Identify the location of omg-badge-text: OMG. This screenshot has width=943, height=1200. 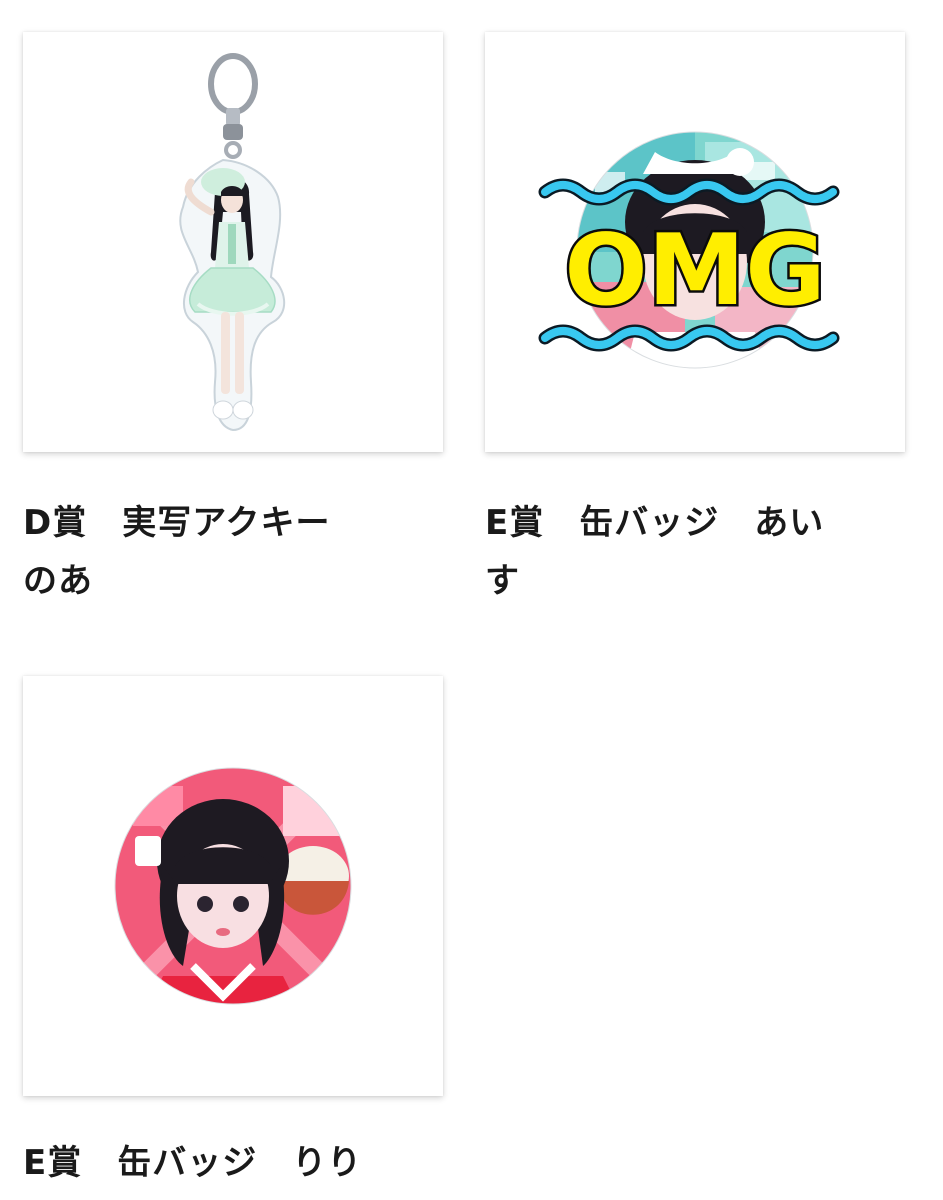
(694, 271).